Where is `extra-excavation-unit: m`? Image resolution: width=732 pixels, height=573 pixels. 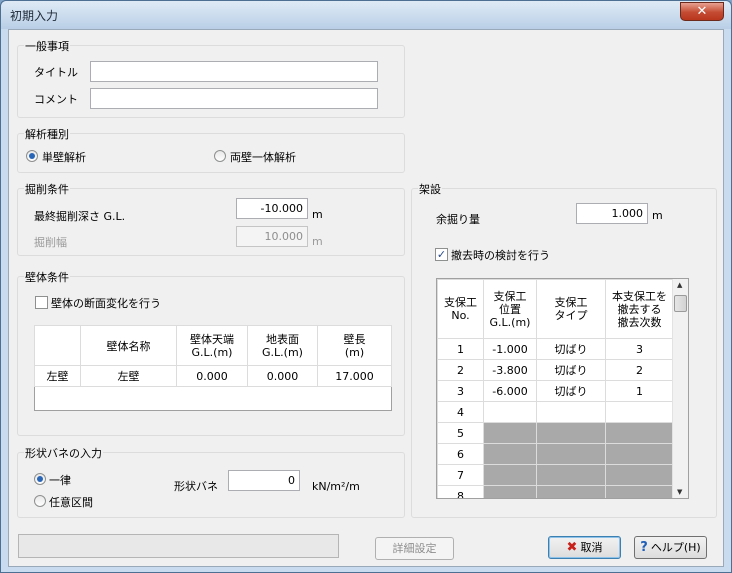
extra-excavation-unit: m is located at coordinates (657, 215).